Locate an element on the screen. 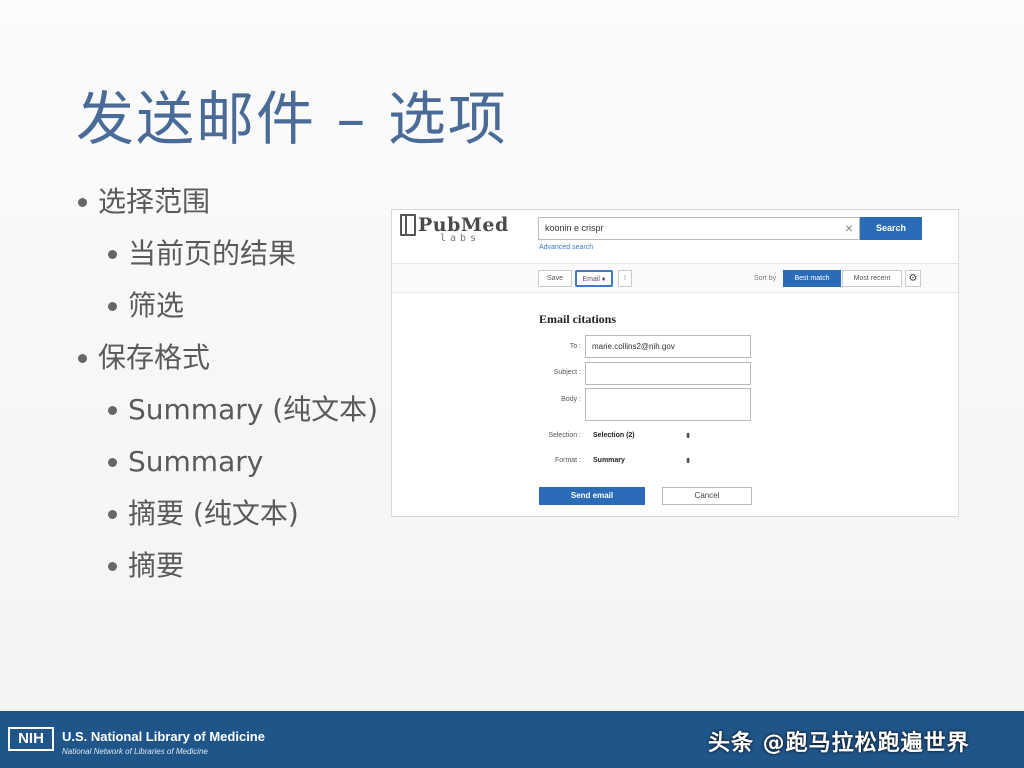 The width and height of the screenshot is (1024, 768). bullet-text: 保存格式 is located at coordinates (154, 357).